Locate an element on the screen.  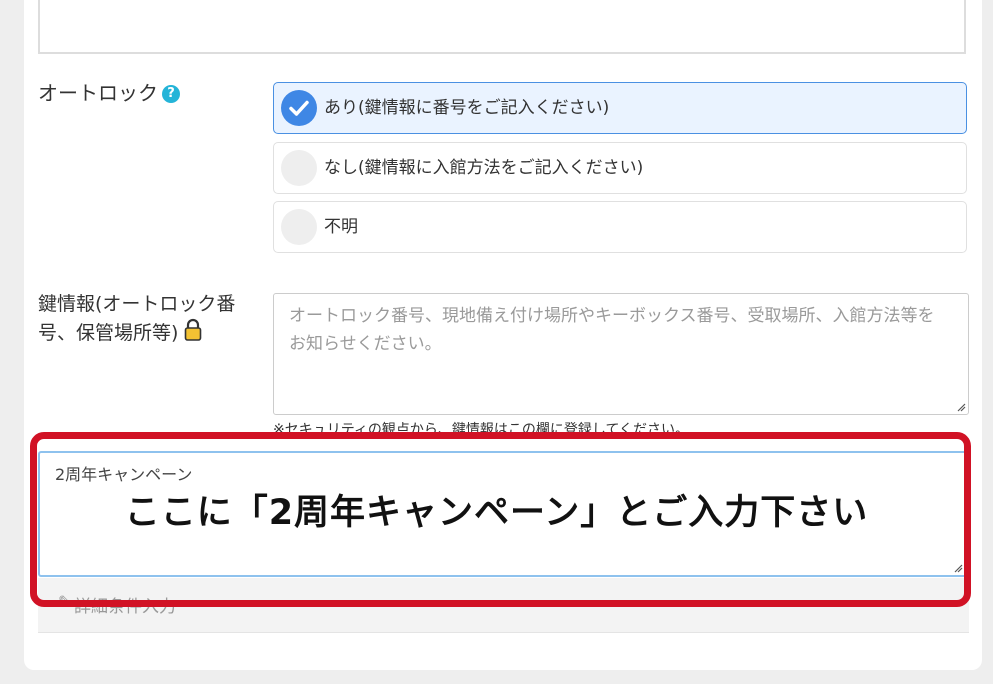
pencil-icon: ✎ is located at coordinates (65, 601).